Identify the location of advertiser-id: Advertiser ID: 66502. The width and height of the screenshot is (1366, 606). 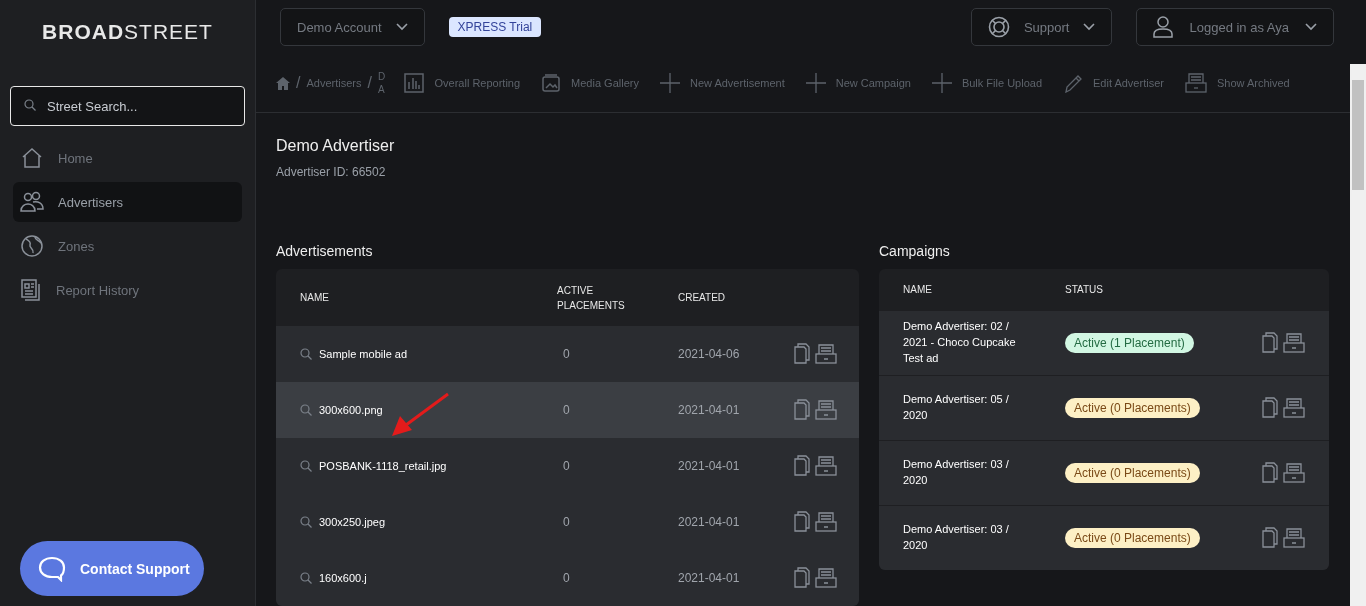
(331, 172).